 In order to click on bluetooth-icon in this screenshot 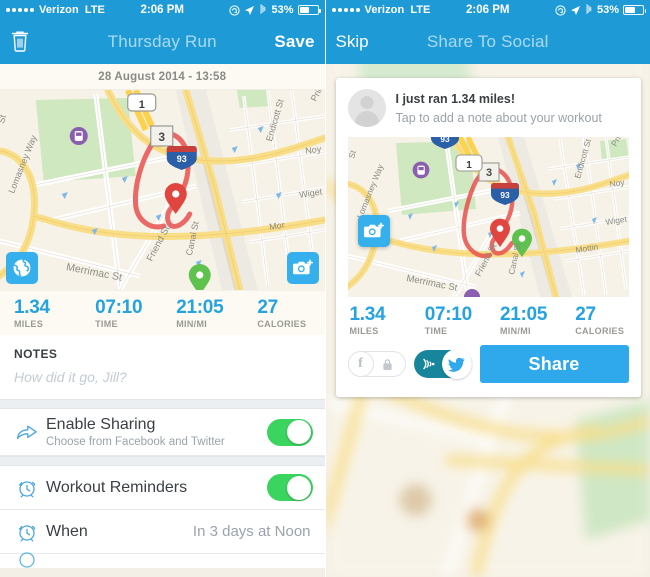, I will do `click(589, 10)`.